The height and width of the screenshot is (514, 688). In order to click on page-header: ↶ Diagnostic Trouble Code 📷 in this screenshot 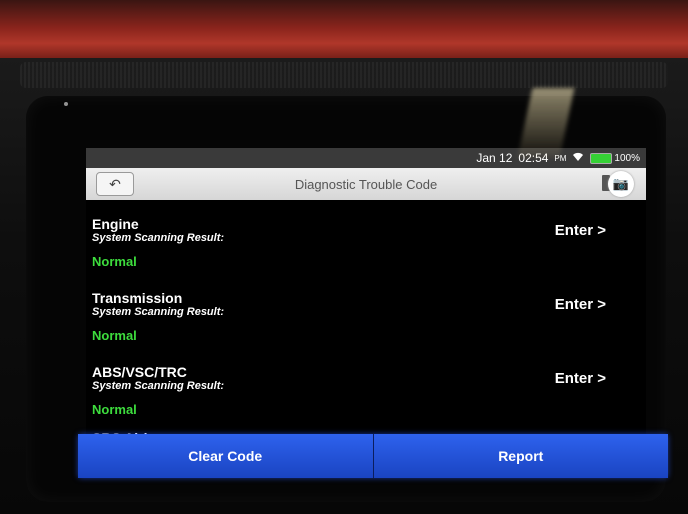, I will do `click(366, 184)`.